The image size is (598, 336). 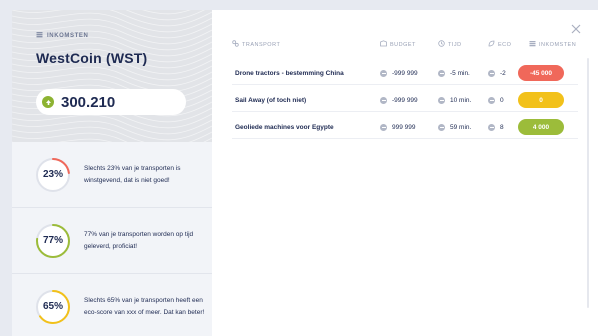 I want to click on progress-ring: 65%, so click(x=53, y=307).